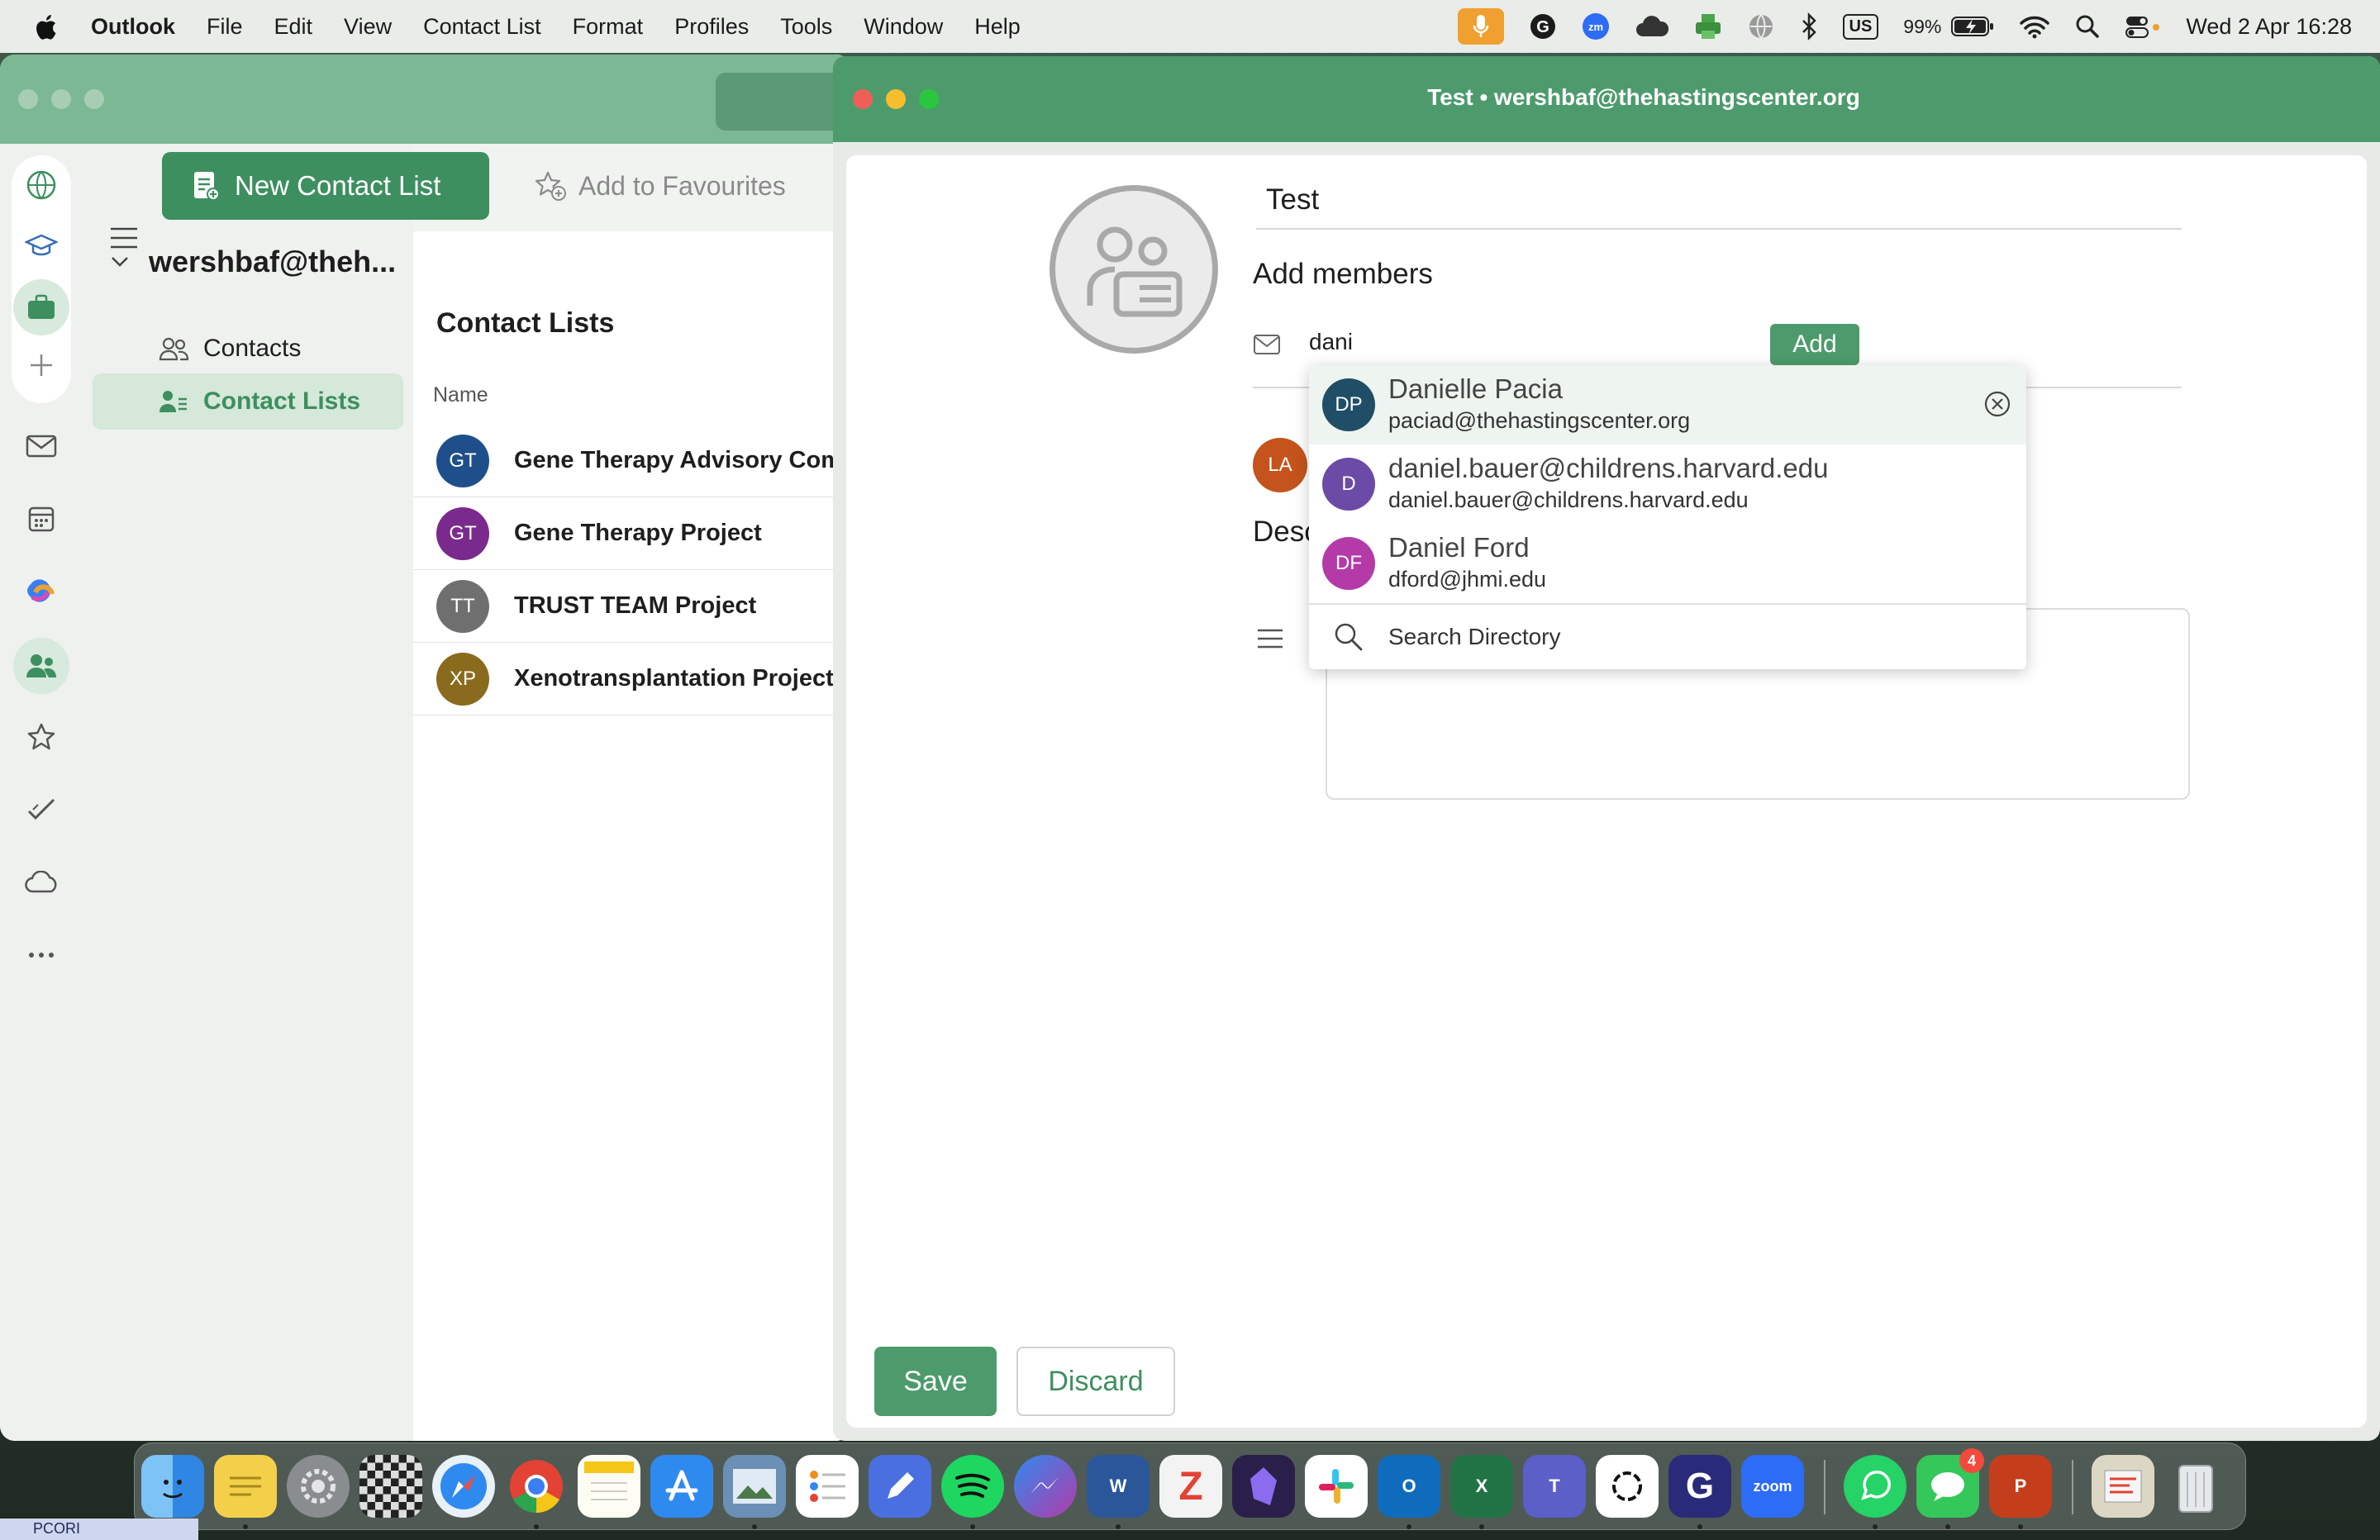  I want to click on onedrive-cloud-icon, so click(41, 882).